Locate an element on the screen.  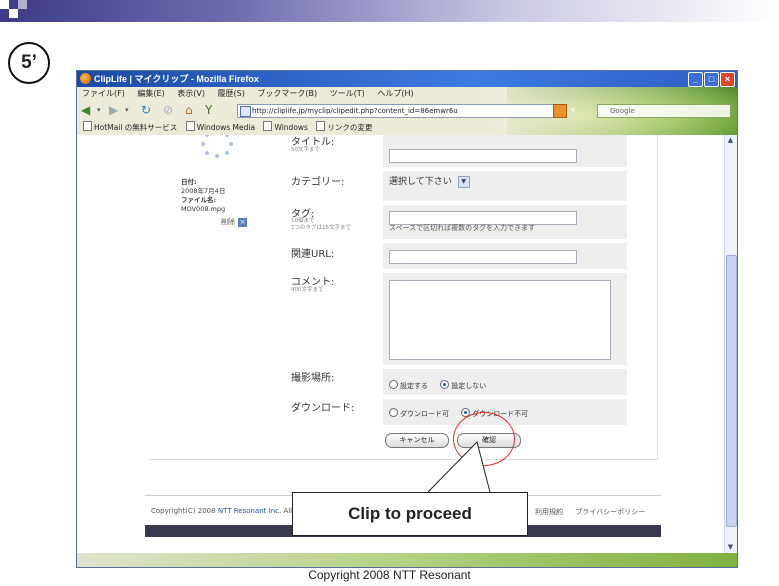
bookmark-hotmail: HotMail の無料サービス is located at coordinates (130, 128).